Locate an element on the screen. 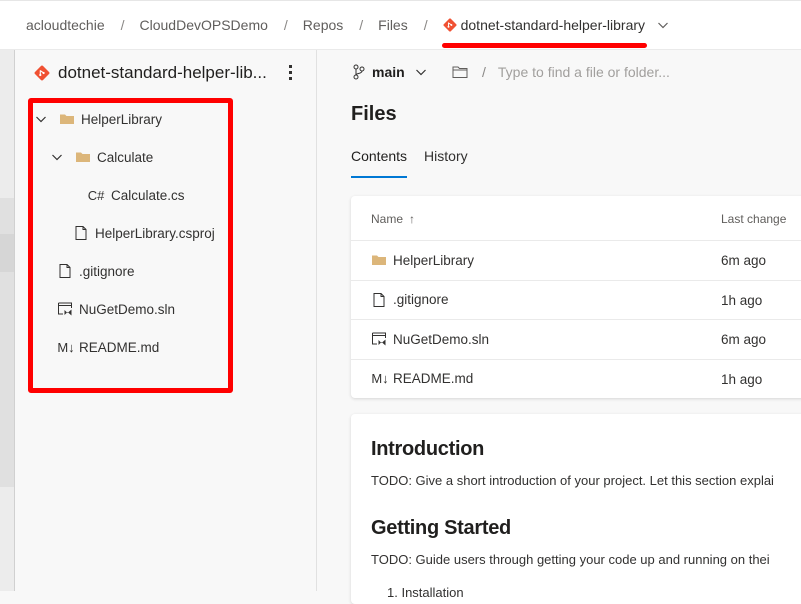 The height and width of the screenshot is (604, 801). tree-item-file: C# Calculate.cs is located at coordinates (136, 195).